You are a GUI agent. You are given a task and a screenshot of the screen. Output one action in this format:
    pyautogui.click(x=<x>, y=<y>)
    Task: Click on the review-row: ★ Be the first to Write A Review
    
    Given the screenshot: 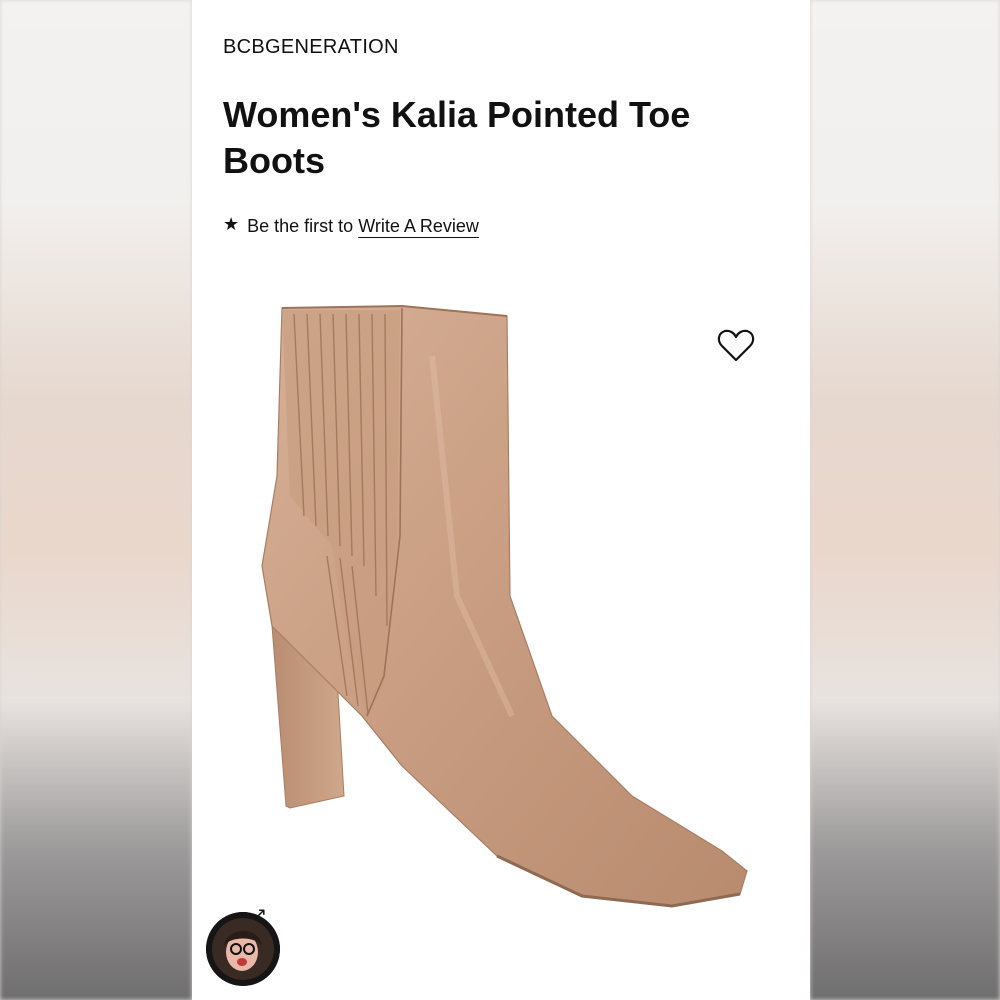 What is the action you would take?
    pyautogui.click(x=351, y=225)
    